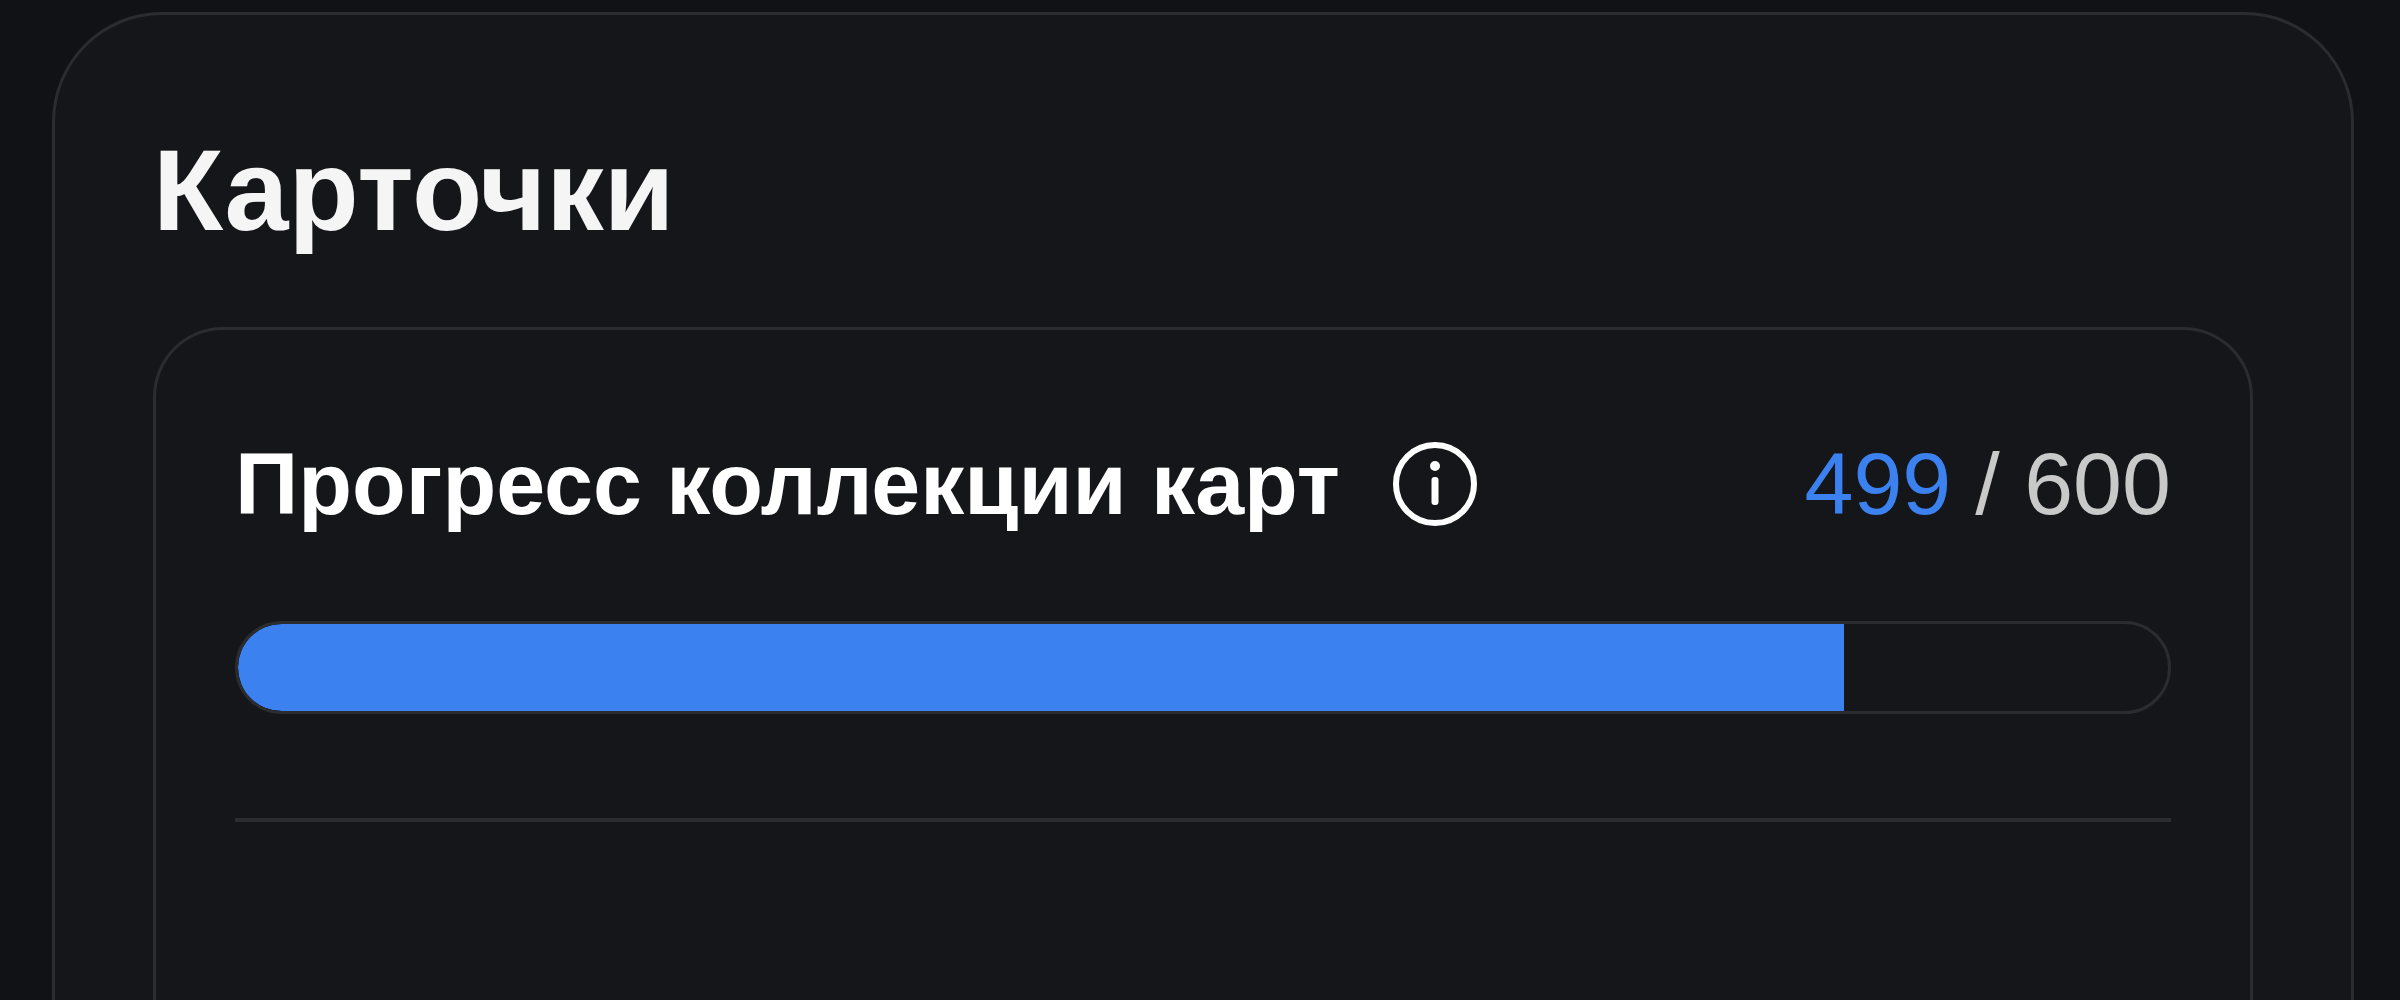  What do you see at coordinates (414, 190) in the screenshot?
I see `section-title: Карточки` at bounding box center [414, 190].